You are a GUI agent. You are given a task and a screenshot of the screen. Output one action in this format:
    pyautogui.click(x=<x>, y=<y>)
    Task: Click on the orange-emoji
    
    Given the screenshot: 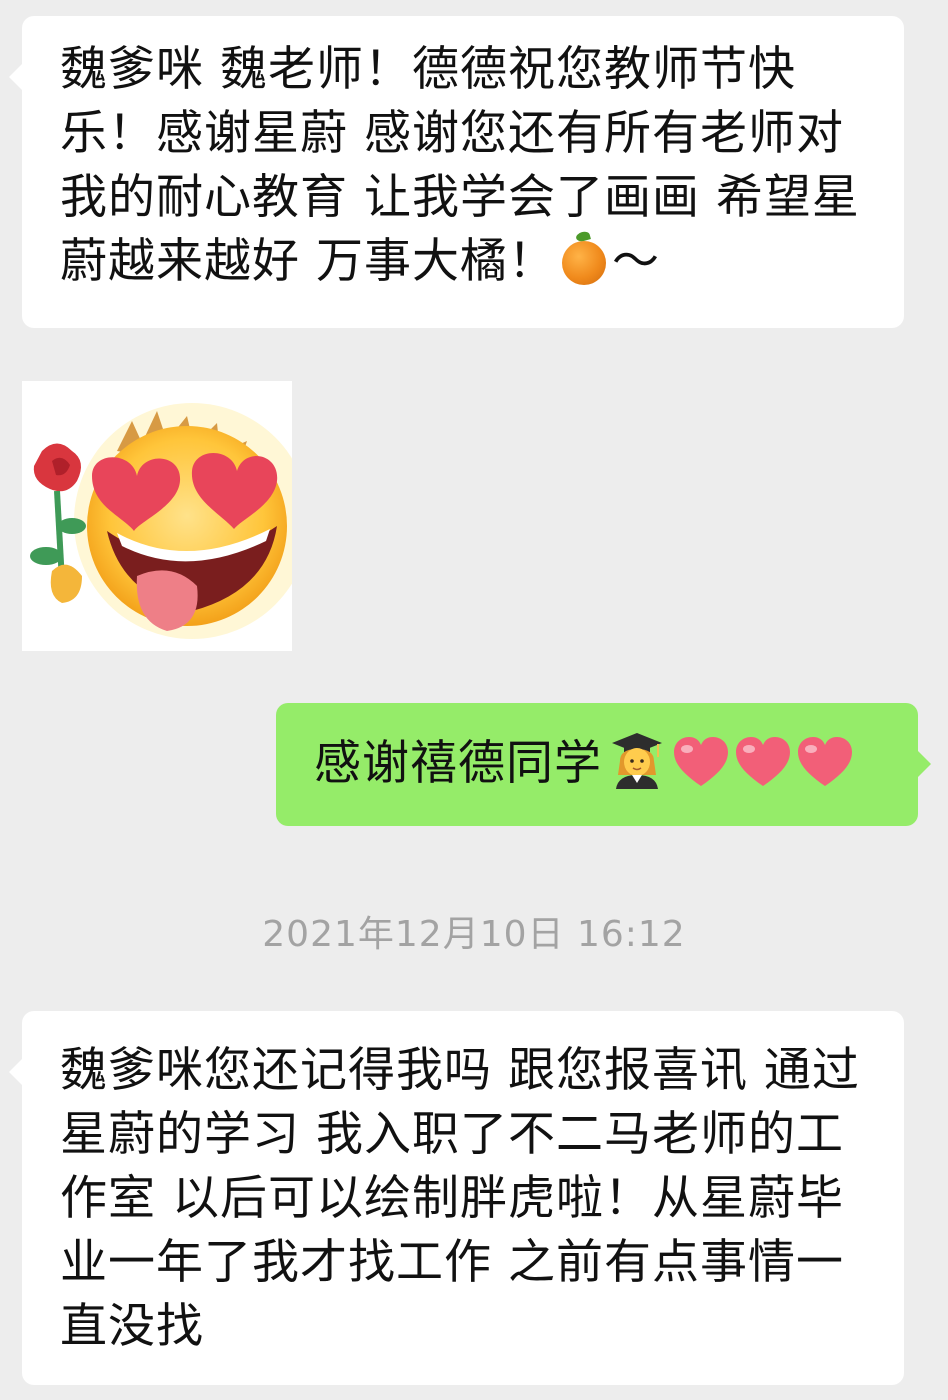 What is the action you would take?
    pyautogui.click(x=583, y=263)
    